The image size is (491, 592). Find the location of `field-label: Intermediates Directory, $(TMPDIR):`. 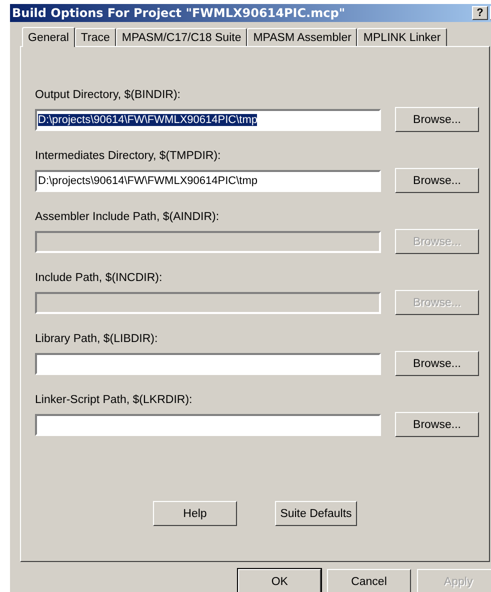

field-label: Intermediates Directory, $(TMPDIR): is located at coordinates (128, 157).